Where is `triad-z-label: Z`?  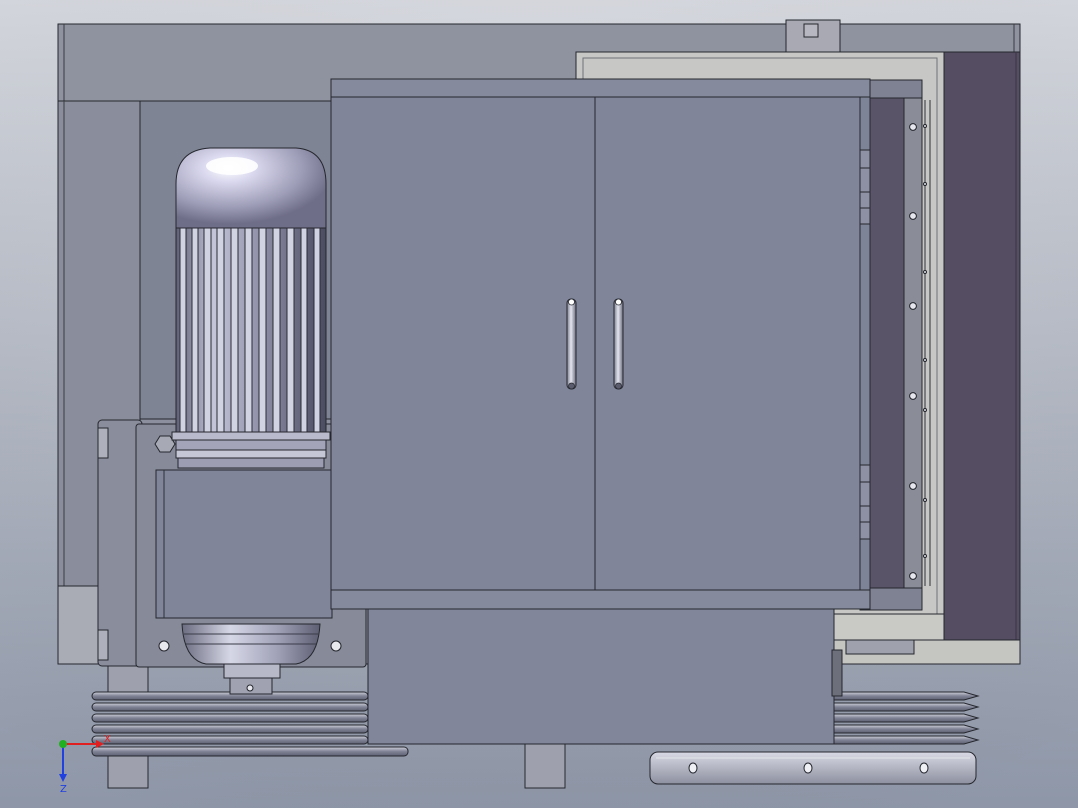 triad-z-label: Z is located at coordinates (63, 789).